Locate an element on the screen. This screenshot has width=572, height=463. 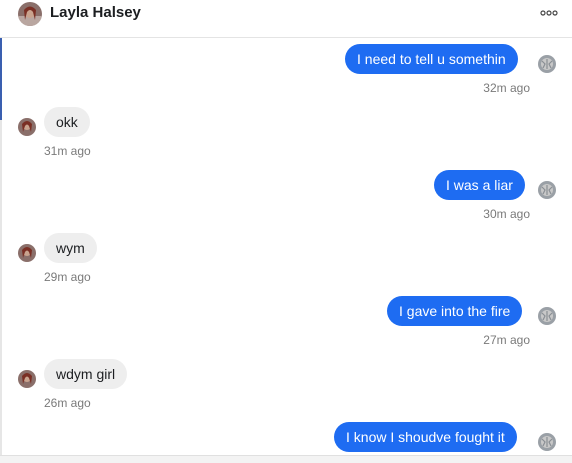
contact-avatar is located at coordinates (30, 14).